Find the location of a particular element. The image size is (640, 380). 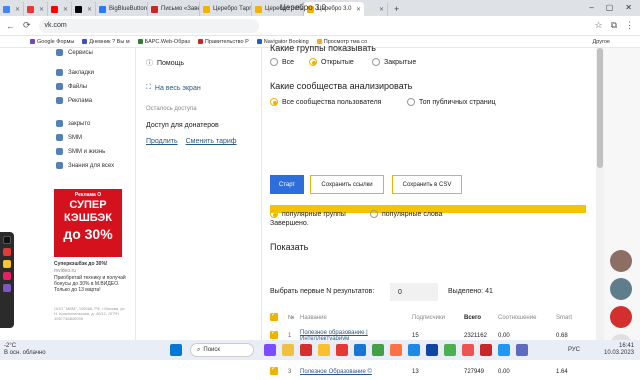

vk-nav-item: SMM is located at coordinates (69, 137).